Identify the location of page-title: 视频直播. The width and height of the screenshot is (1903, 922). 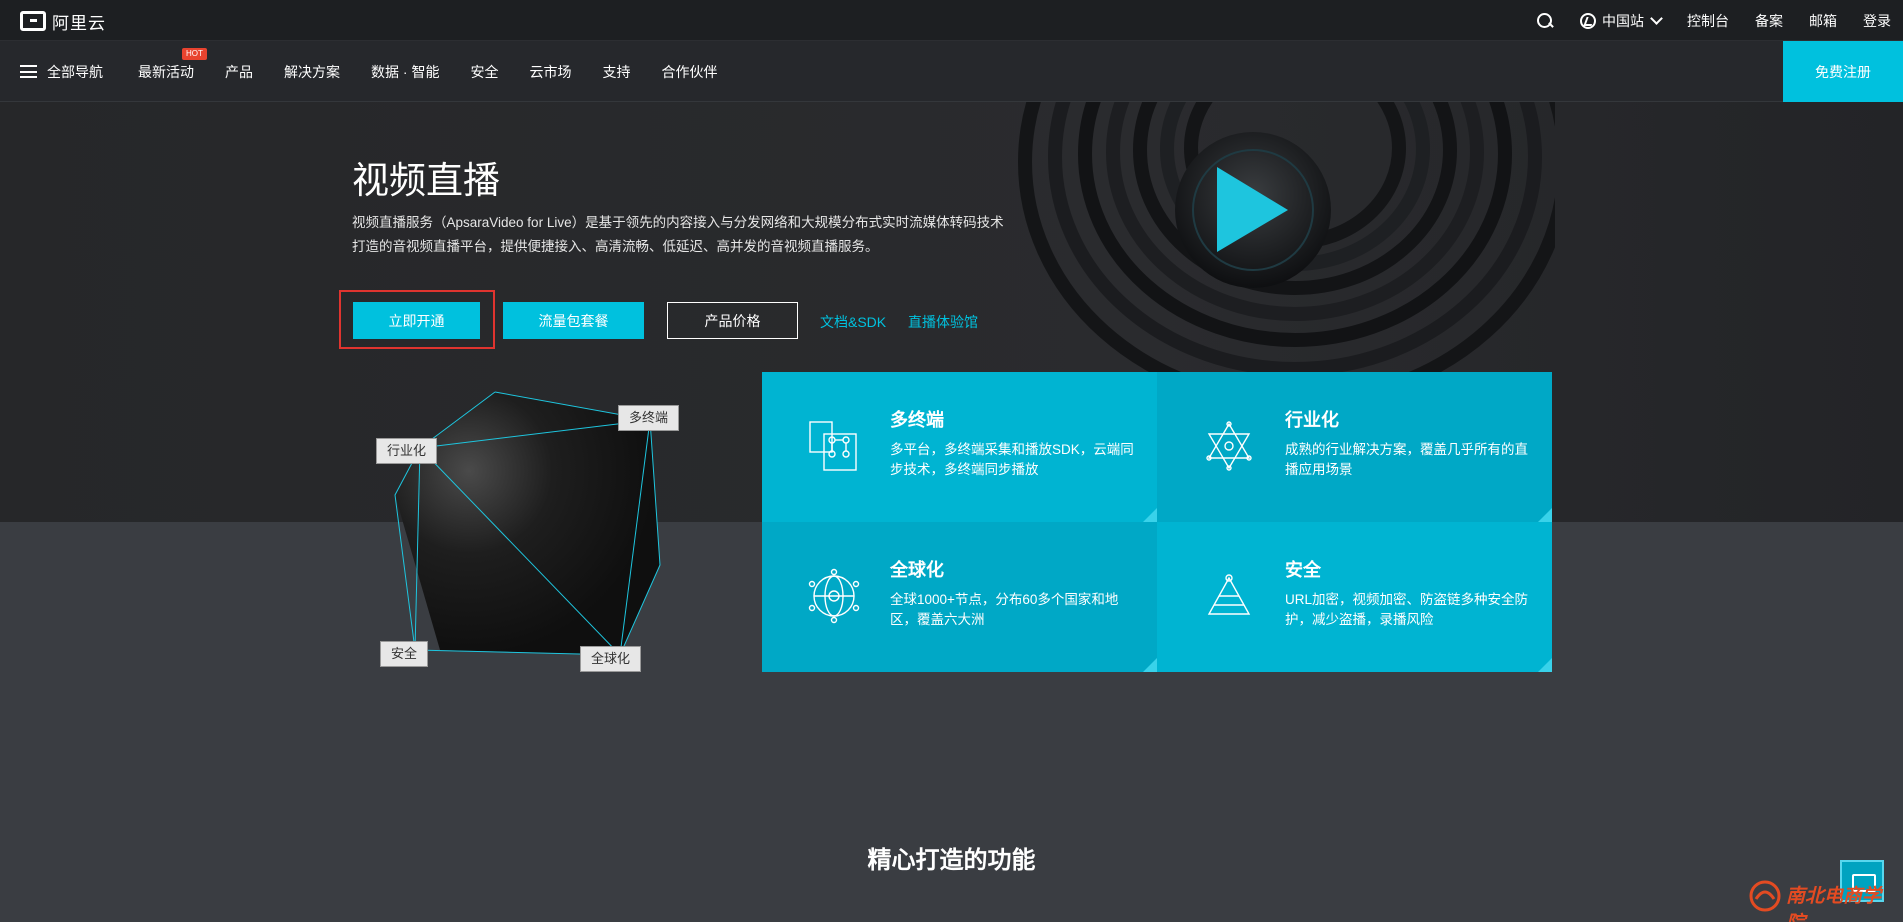
(426, 180).